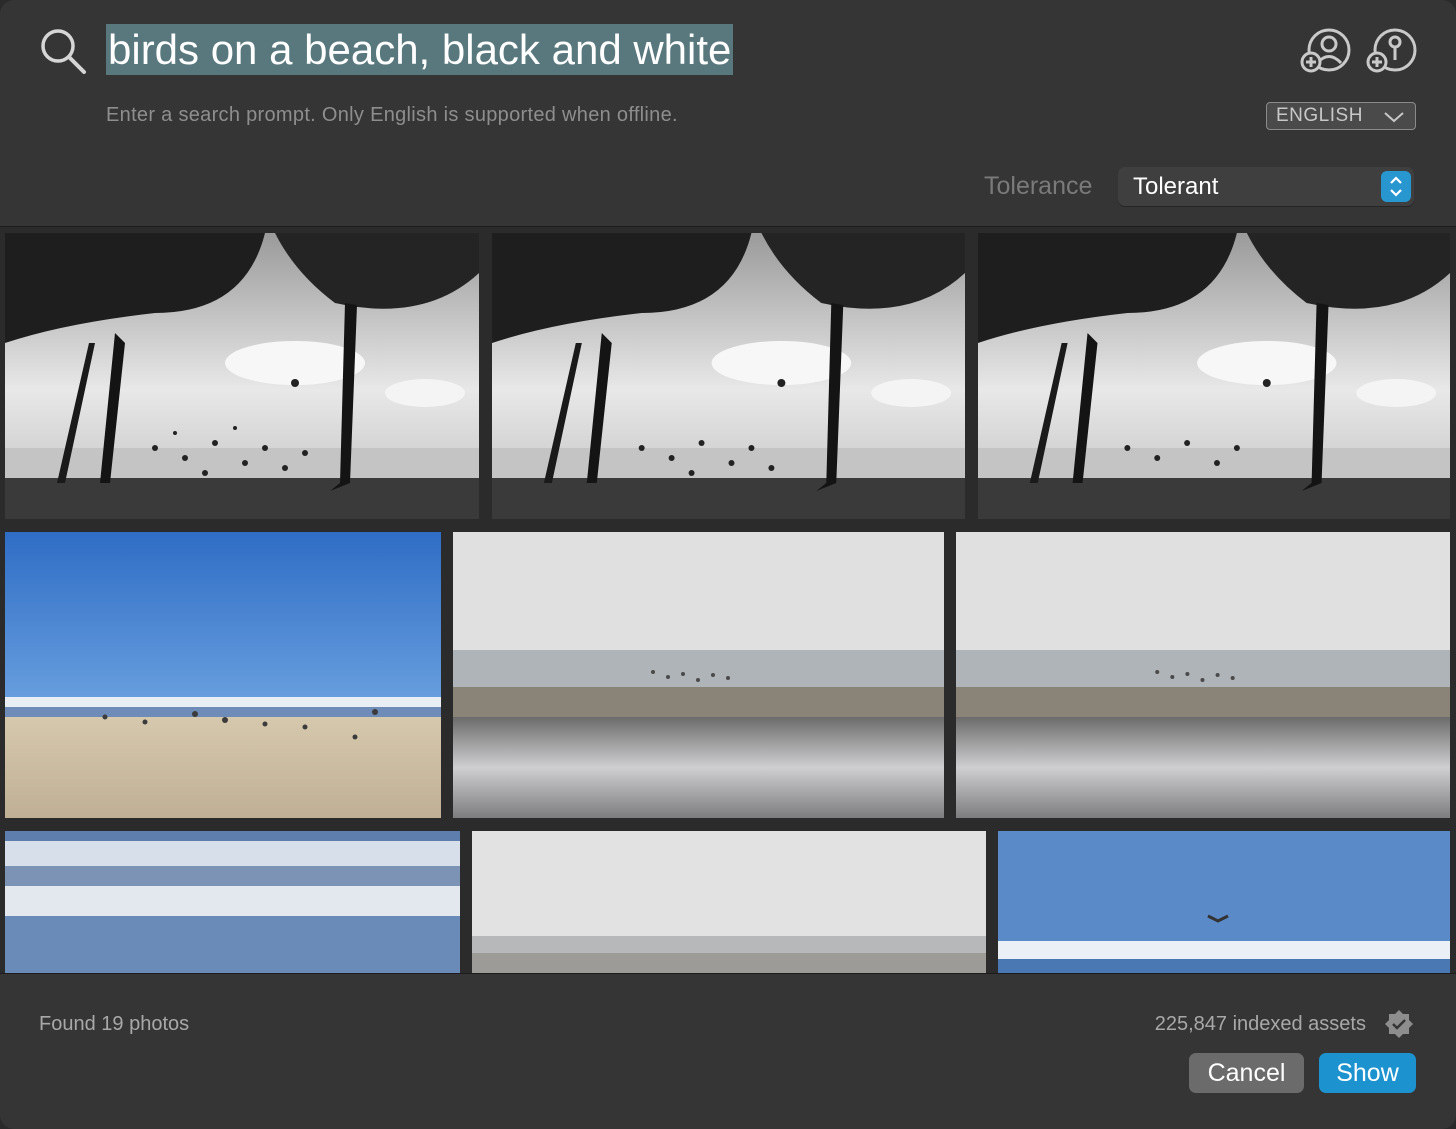  I want to click on search-input: birds on a beach, black and white, so click(420, 49).